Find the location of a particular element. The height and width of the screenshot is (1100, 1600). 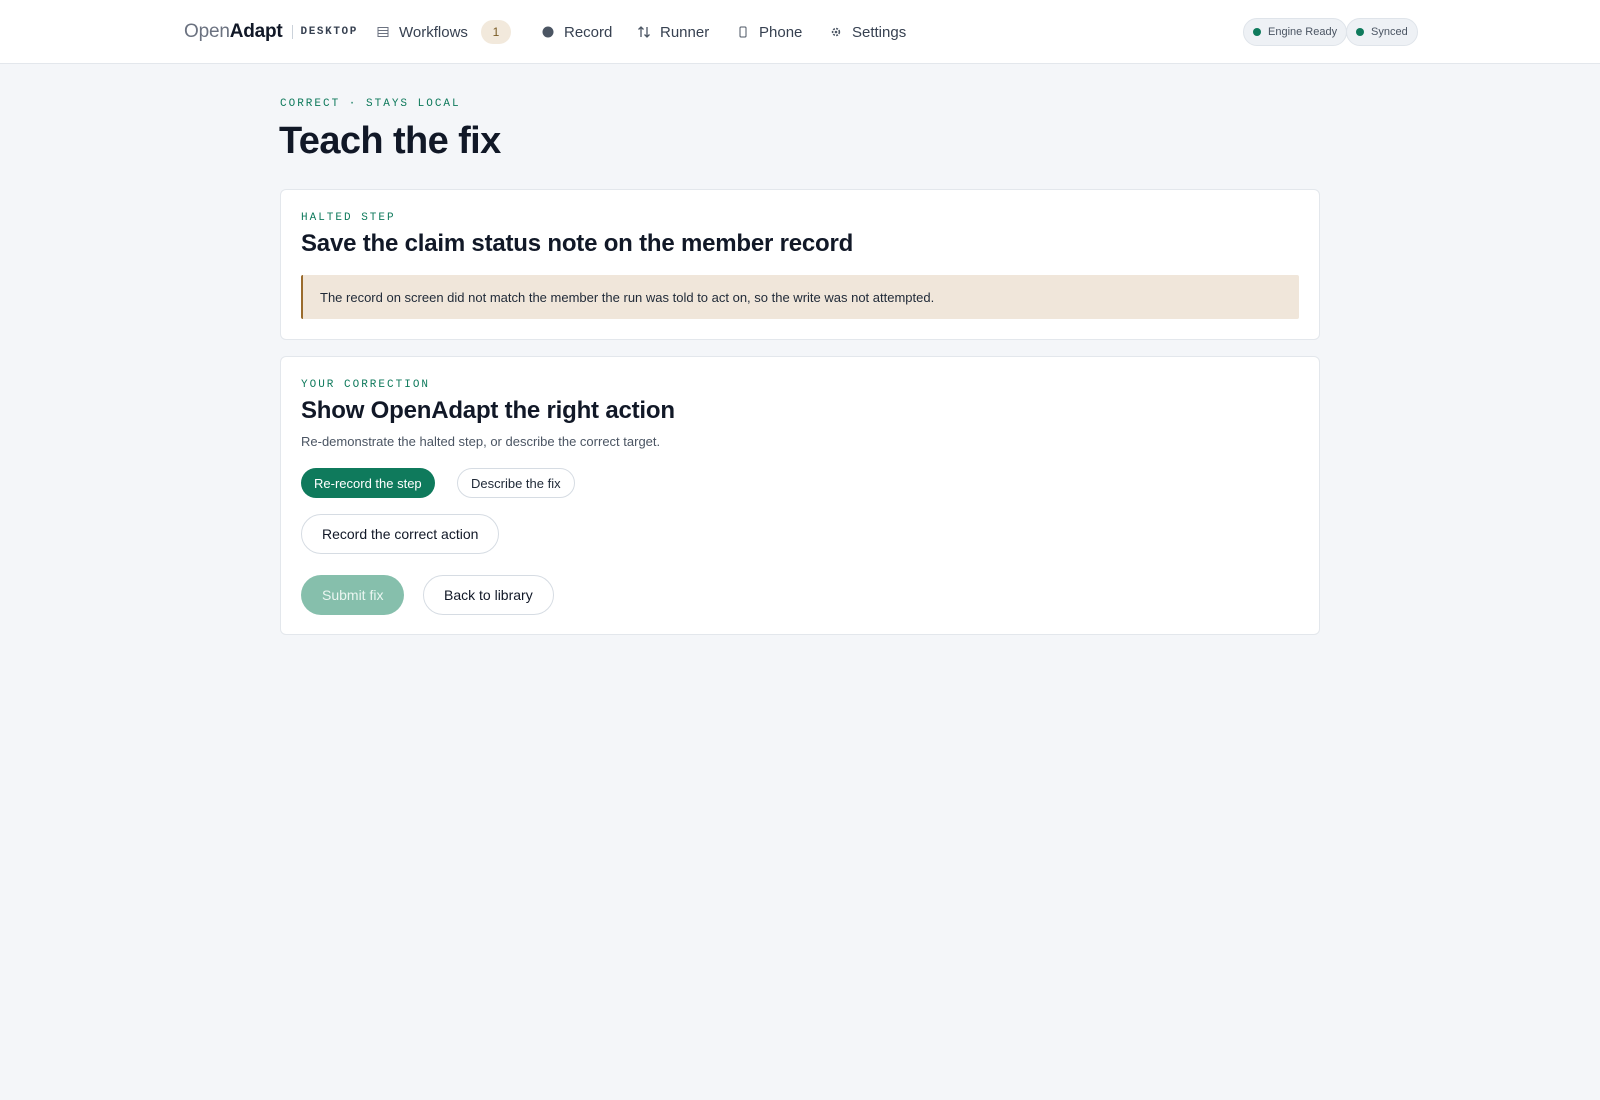

nav-label-phone: Phone is located at coordinates (781, 32).